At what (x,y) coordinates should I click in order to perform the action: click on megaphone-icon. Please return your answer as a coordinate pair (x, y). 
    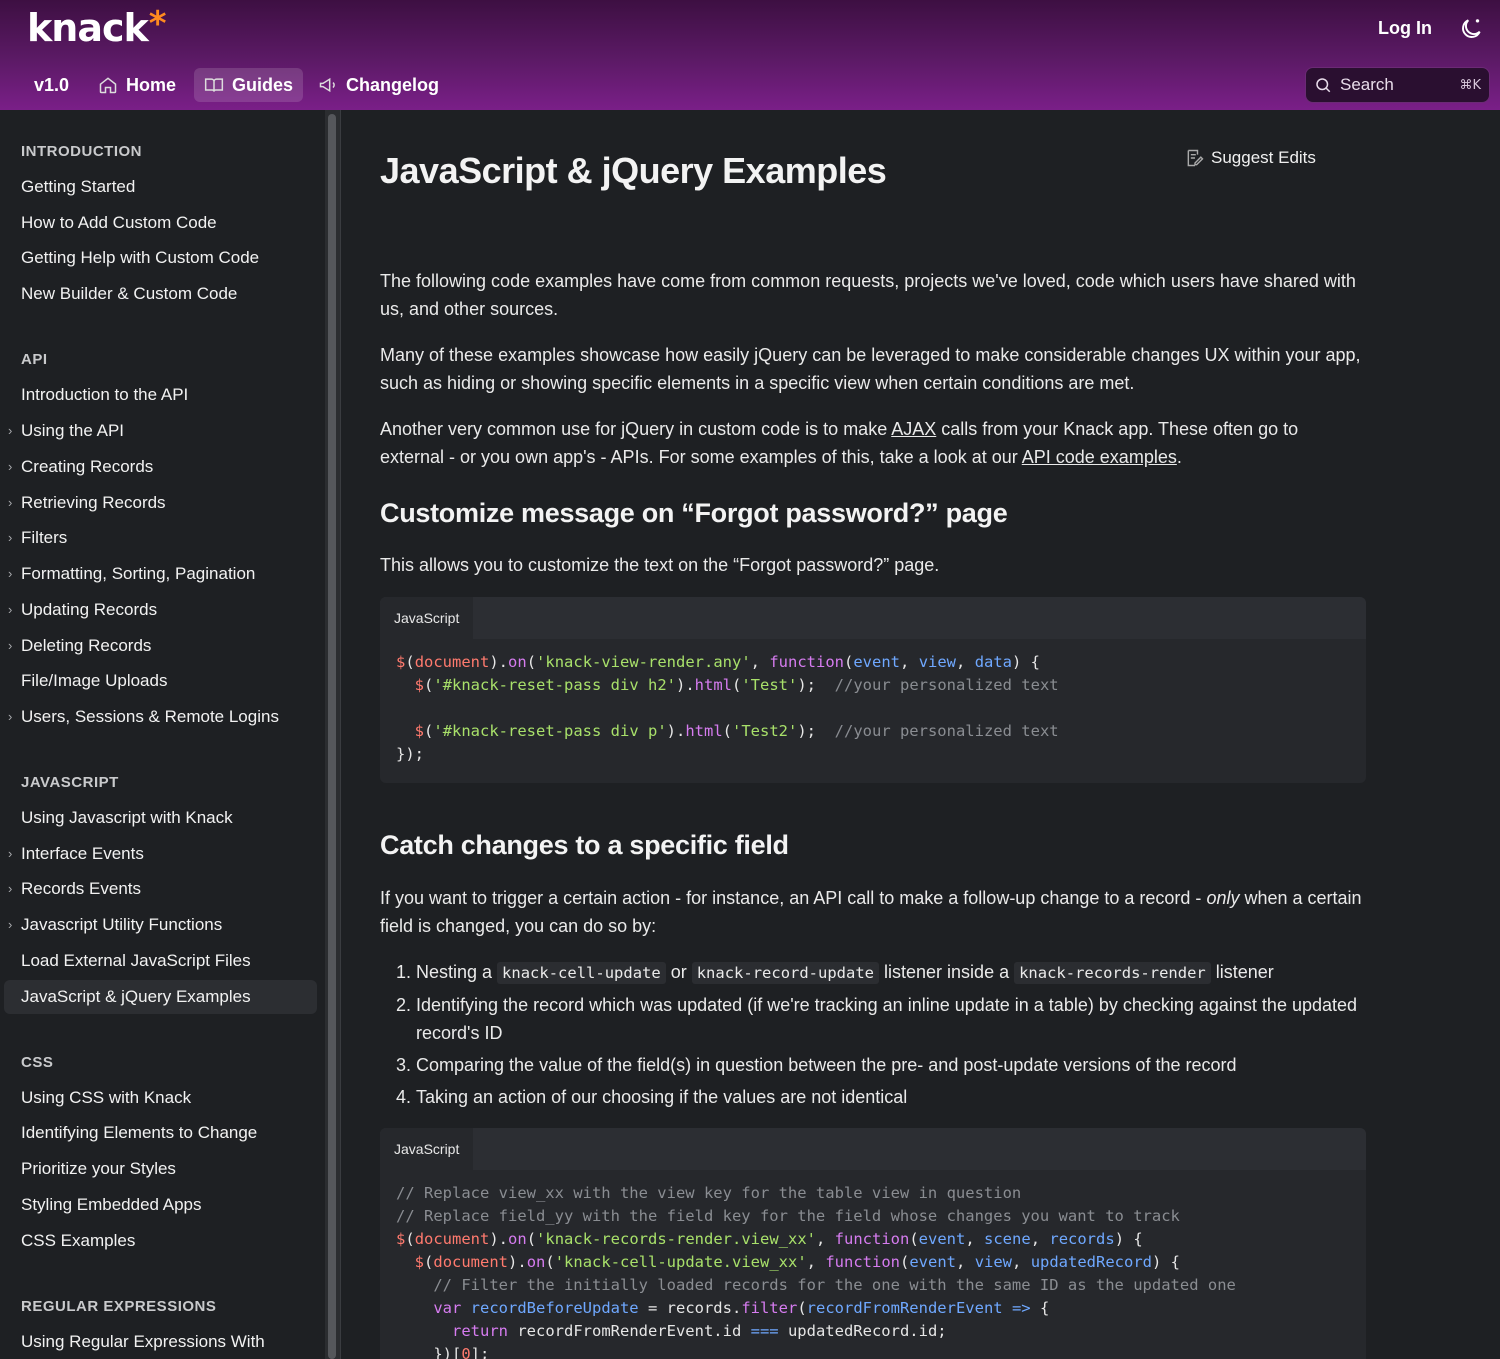
    Looking at the image, I should click on (327, 85).